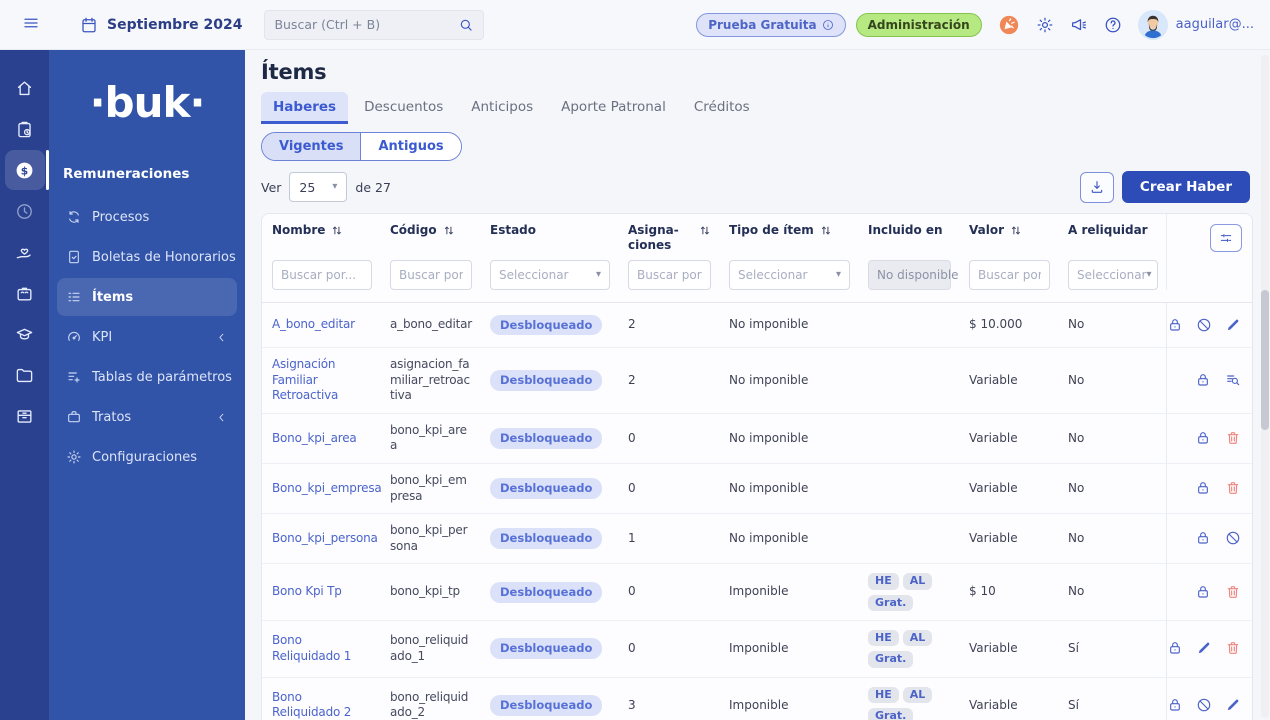  I want to click on rail-item-hand-heart-icon, so click(25, 252).